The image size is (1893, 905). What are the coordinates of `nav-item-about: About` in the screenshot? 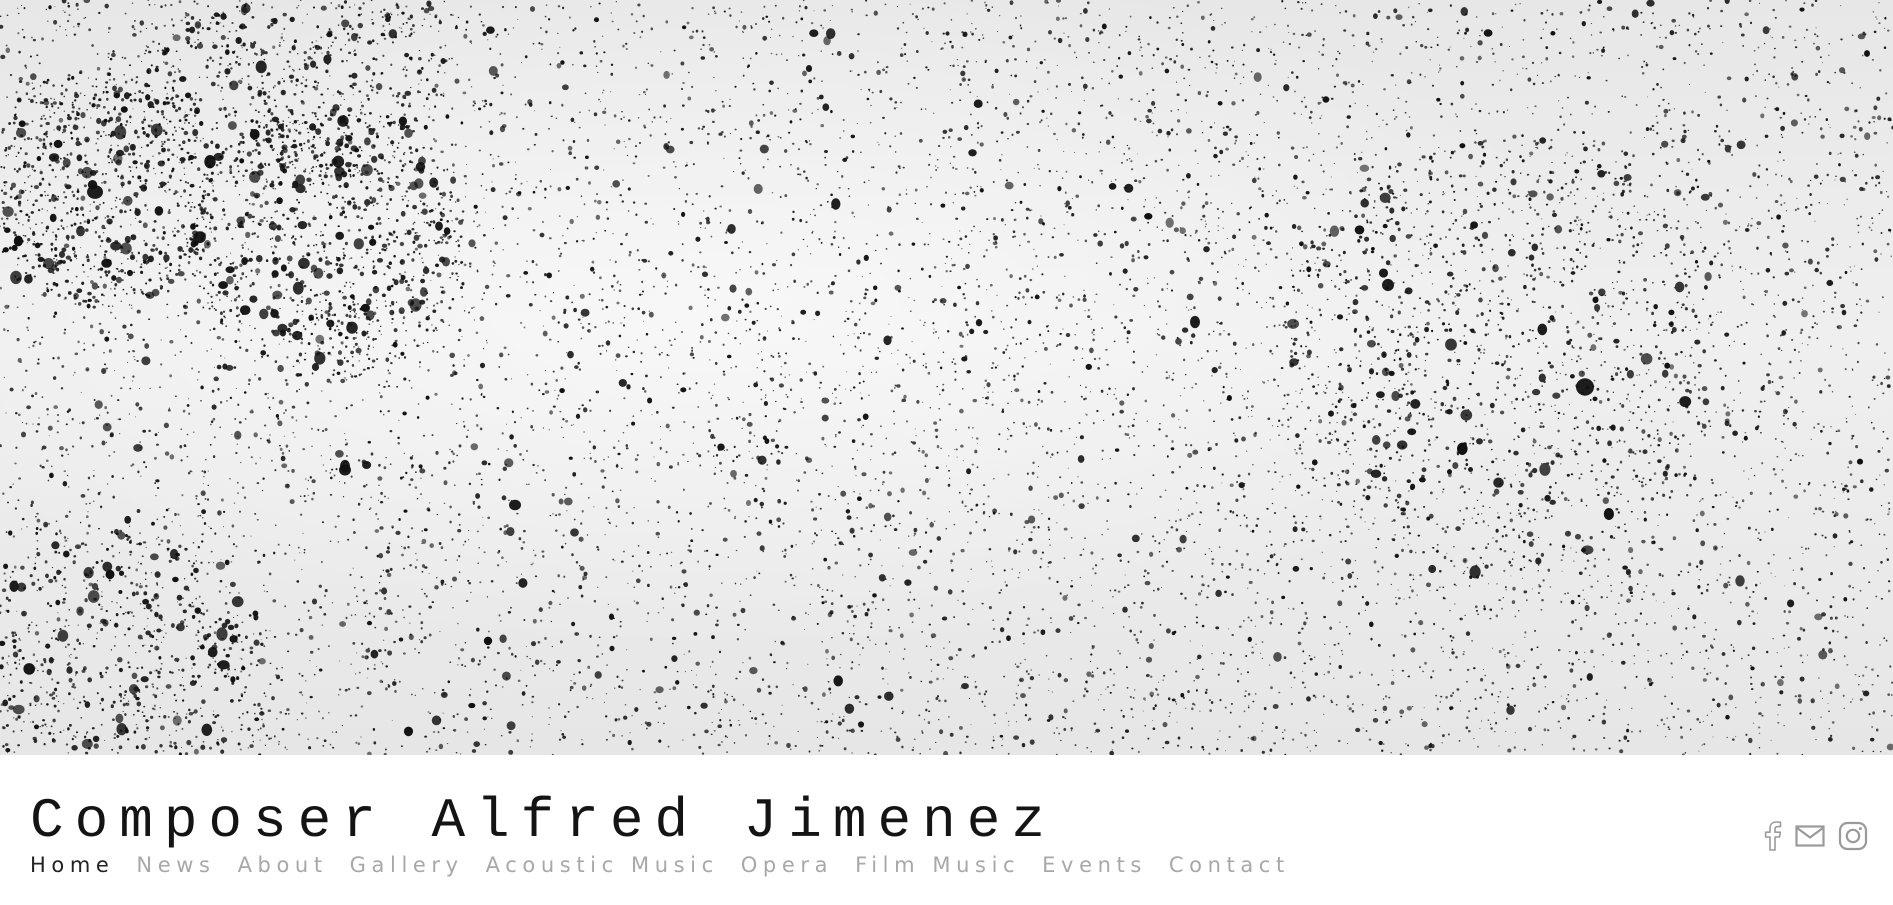 It's located at (283, 865).